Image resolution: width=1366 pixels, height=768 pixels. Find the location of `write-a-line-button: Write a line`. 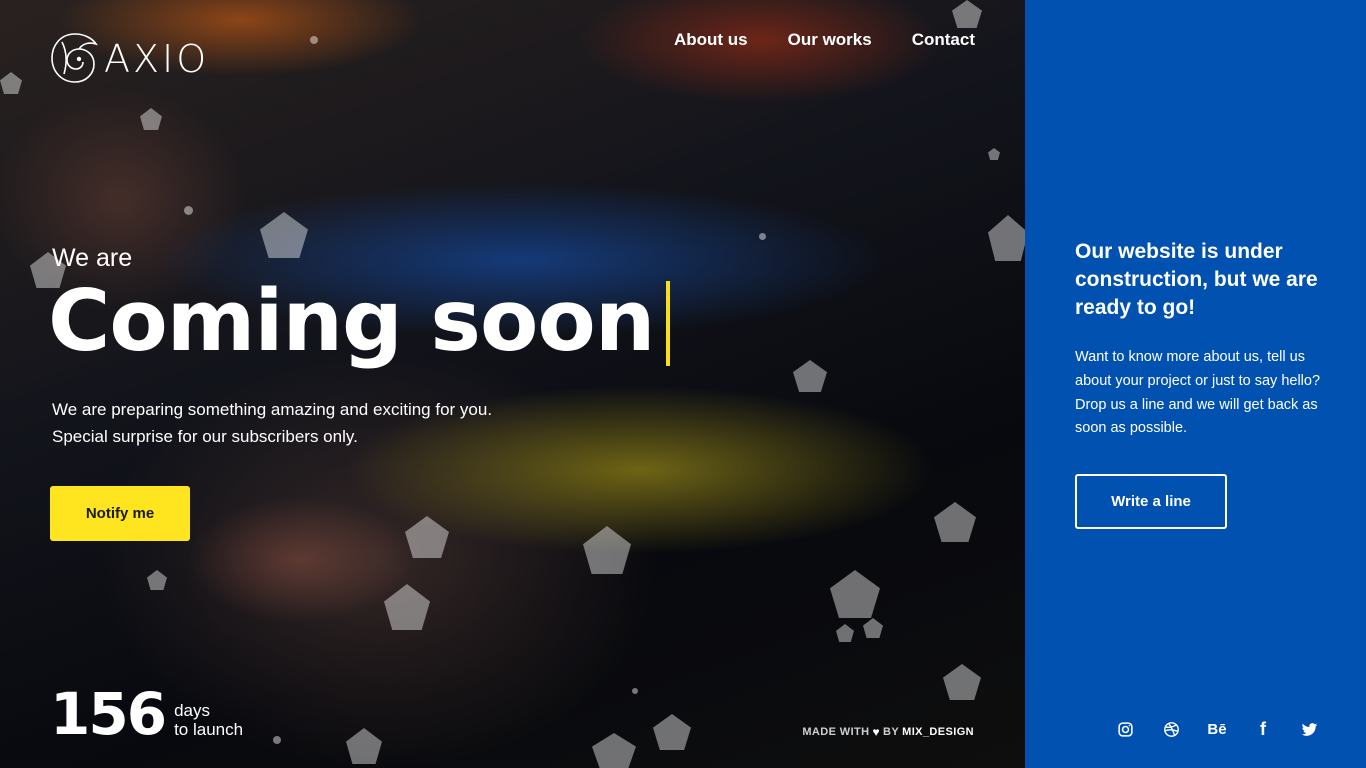

write-a-line-button: Write a line is located at coordinates (1151, 501).